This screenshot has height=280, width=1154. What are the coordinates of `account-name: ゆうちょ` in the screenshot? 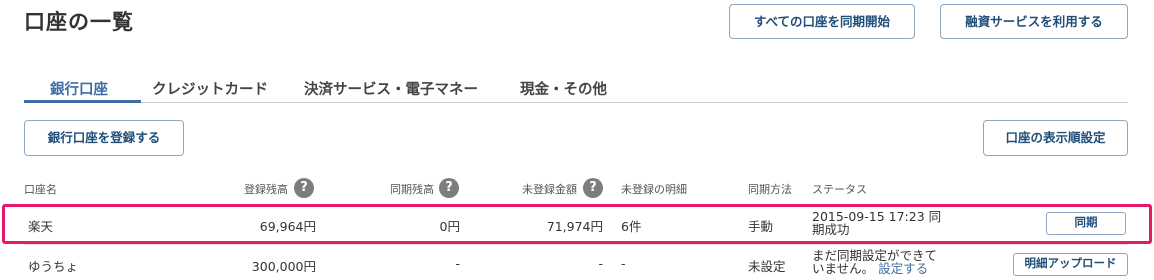 It's located at (53, 265).